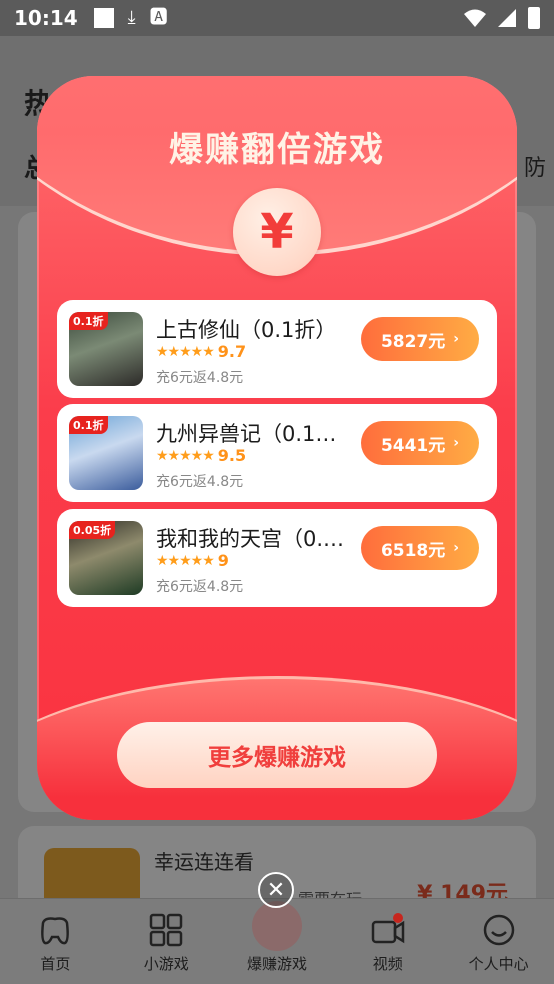 Image resolution: width=554 pixels, height=984 pixels. I want to click on tab-video-label: 视频, so click(387, 964).